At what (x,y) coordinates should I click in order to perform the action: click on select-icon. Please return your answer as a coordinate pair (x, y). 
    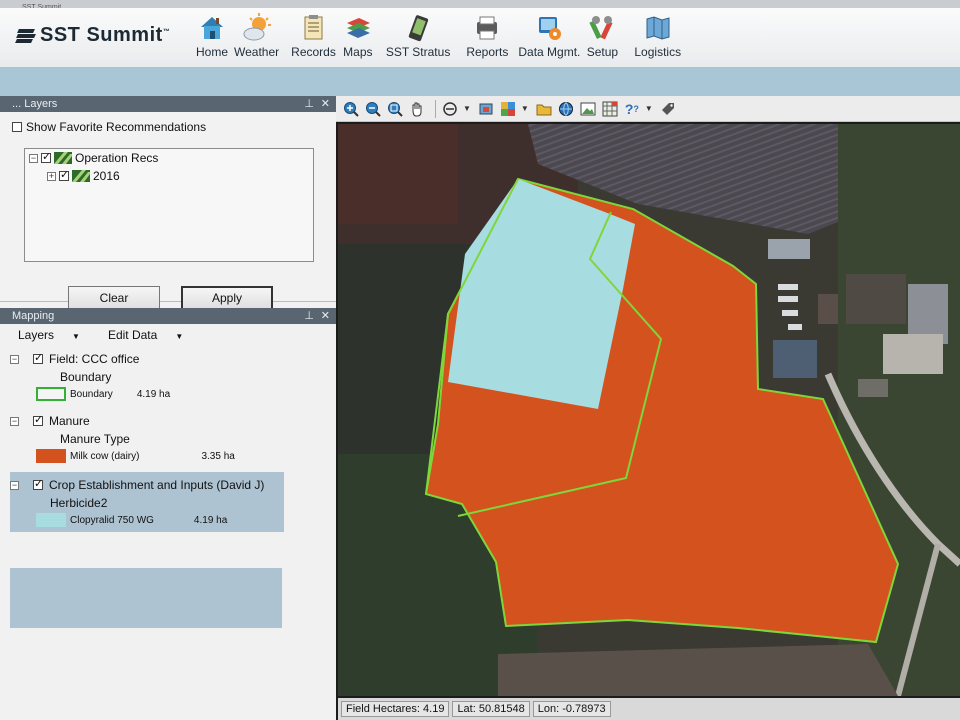
    Looking at the image, I should click on (450, 109).